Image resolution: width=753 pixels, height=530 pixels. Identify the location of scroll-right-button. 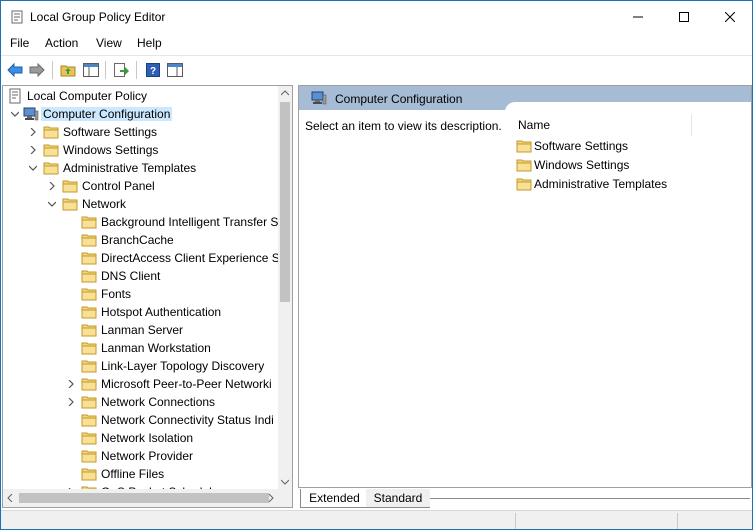
(271, 498).